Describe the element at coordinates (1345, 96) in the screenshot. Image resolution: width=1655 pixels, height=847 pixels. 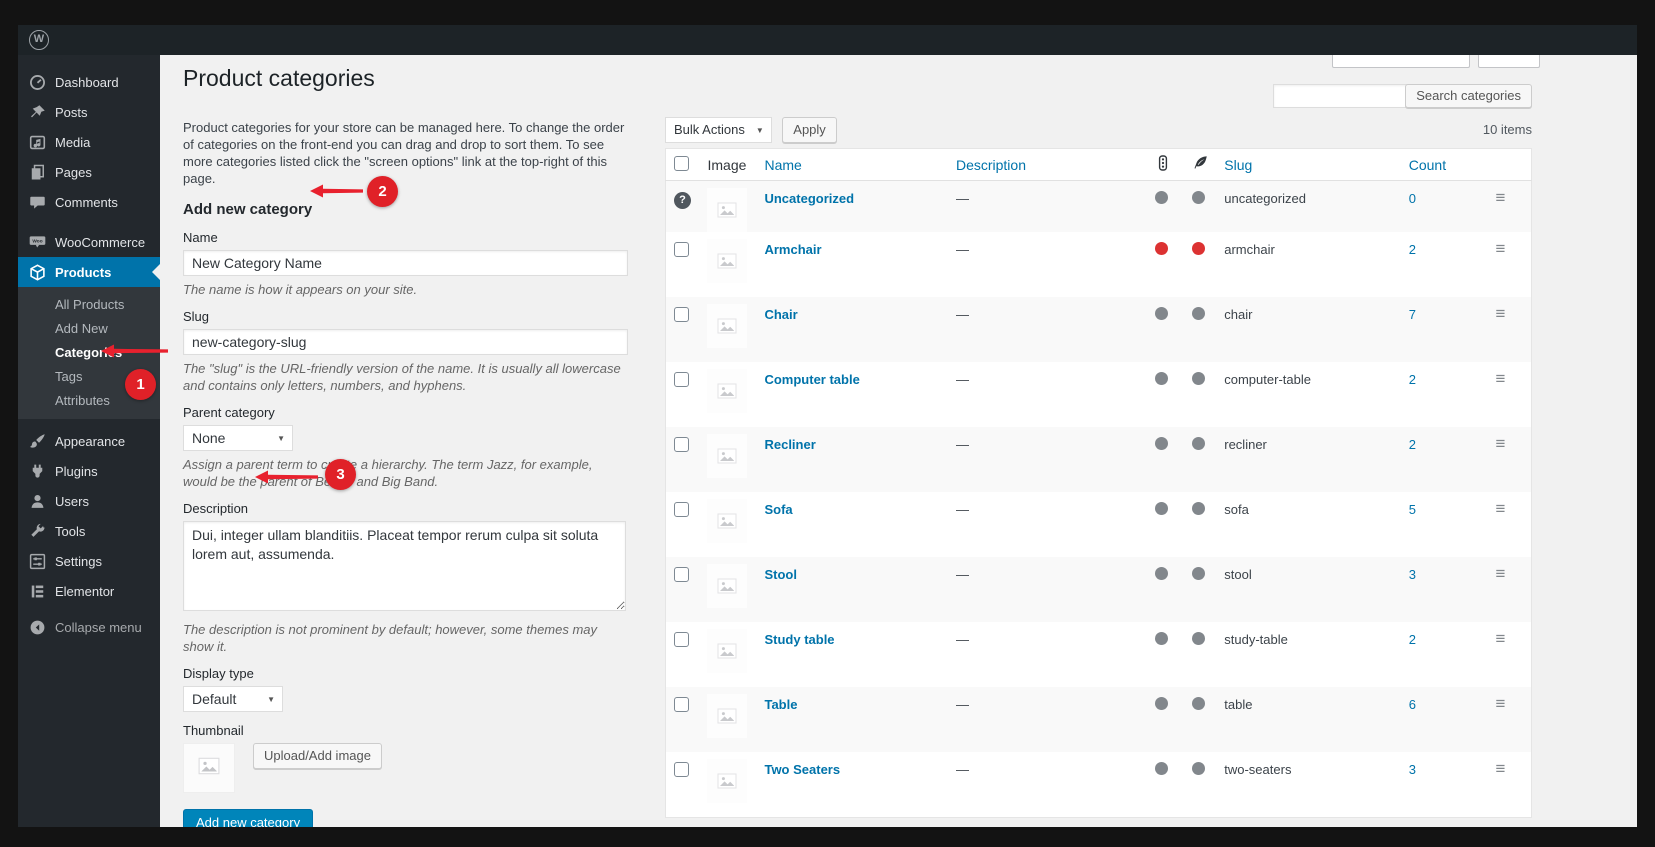
I see `search-input` at that location.